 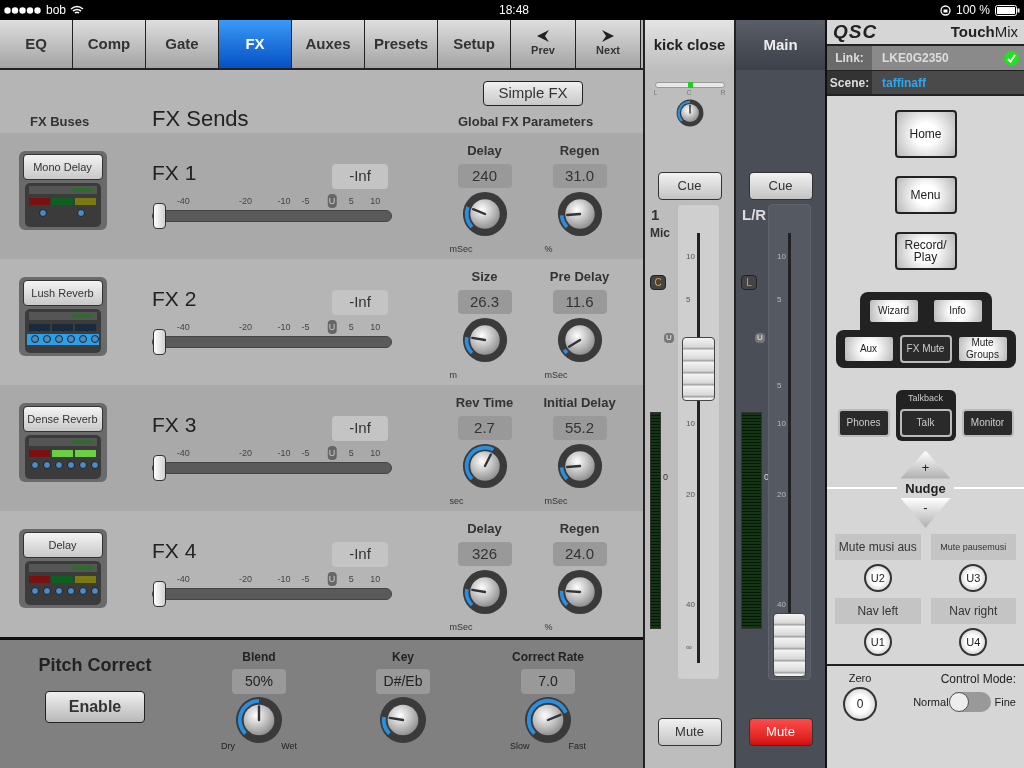 I want to click on fx-name: FX 4, so click(x=174, y=551).